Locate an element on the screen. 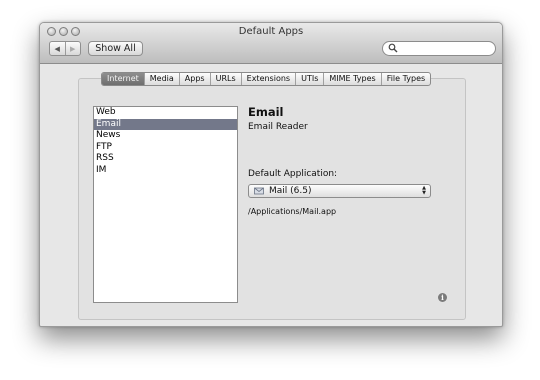 This screenshot has width=540, height=380. magnifier-icon is located at coordinates (393, 48).